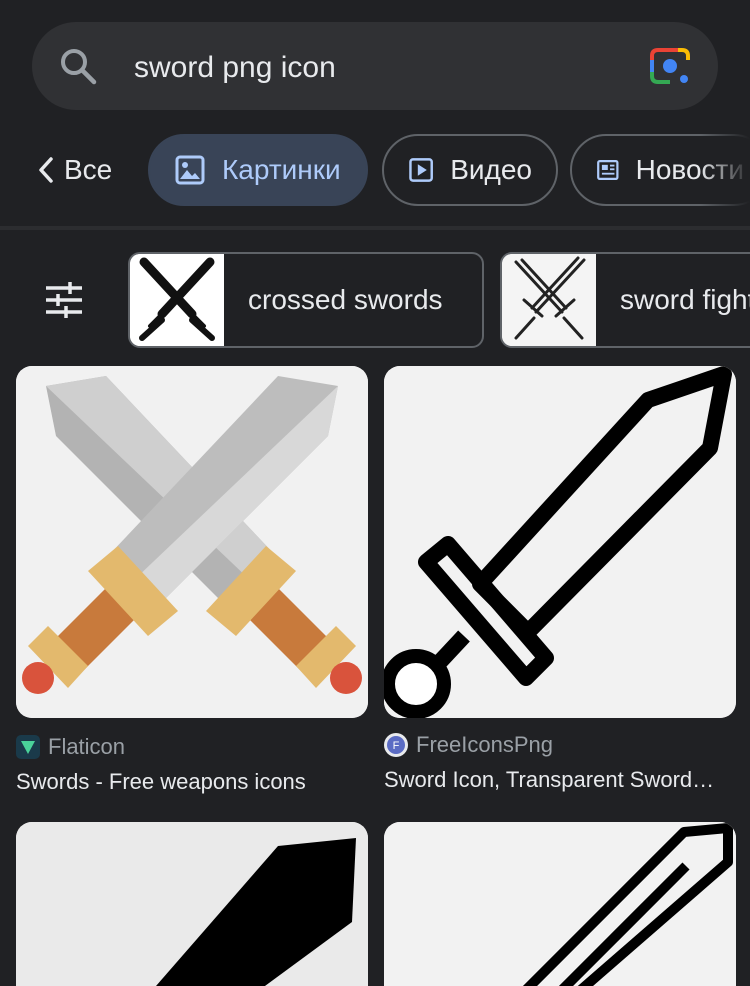 The width and height of the screenshot is (750, 986). I want to click on divider, so click(375, 228).